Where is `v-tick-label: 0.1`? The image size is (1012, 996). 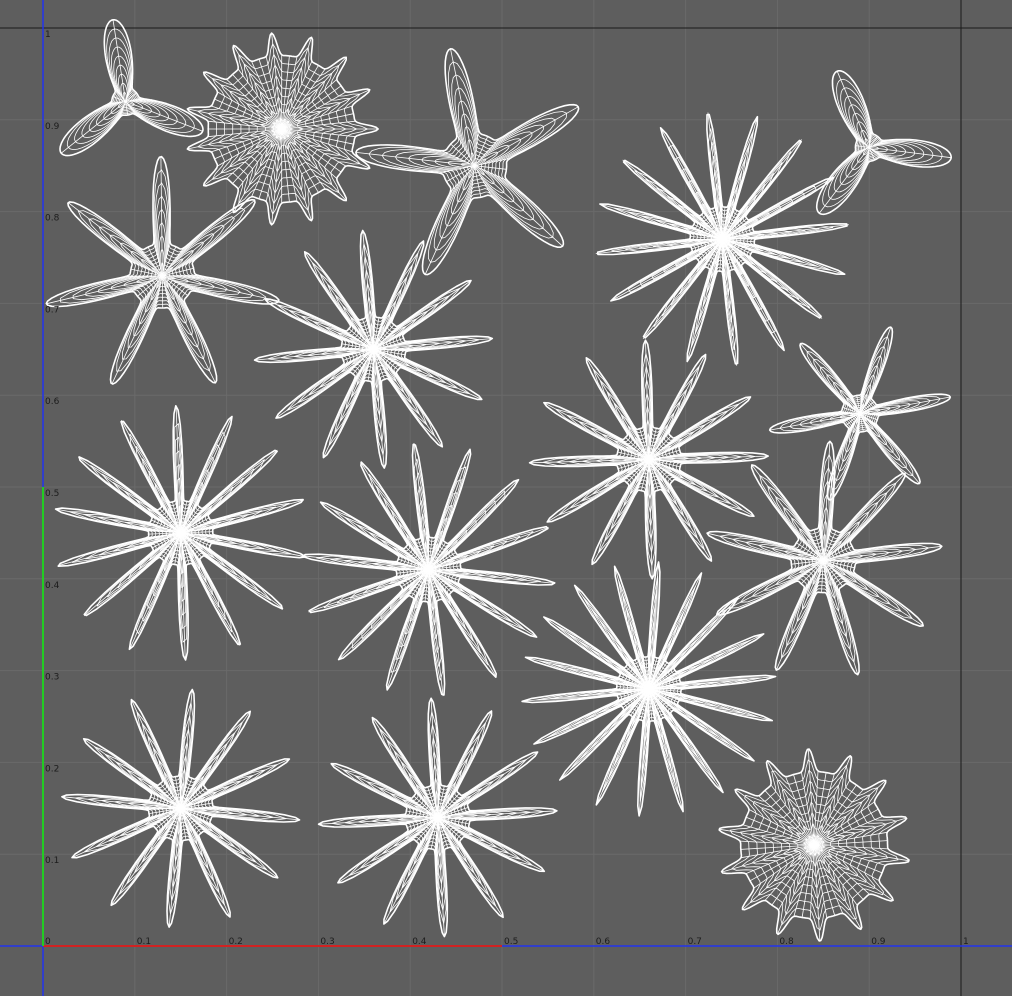
v-tick-label: 0.1 is located at coordinates (52, 861).